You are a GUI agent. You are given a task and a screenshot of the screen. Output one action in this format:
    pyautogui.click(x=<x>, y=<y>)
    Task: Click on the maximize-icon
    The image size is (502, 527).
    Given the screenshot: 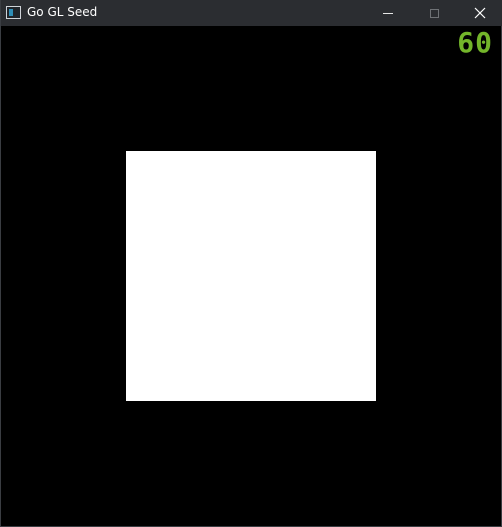 What is the action you would take?
    pyautogui.click(x=434, y=13)
    